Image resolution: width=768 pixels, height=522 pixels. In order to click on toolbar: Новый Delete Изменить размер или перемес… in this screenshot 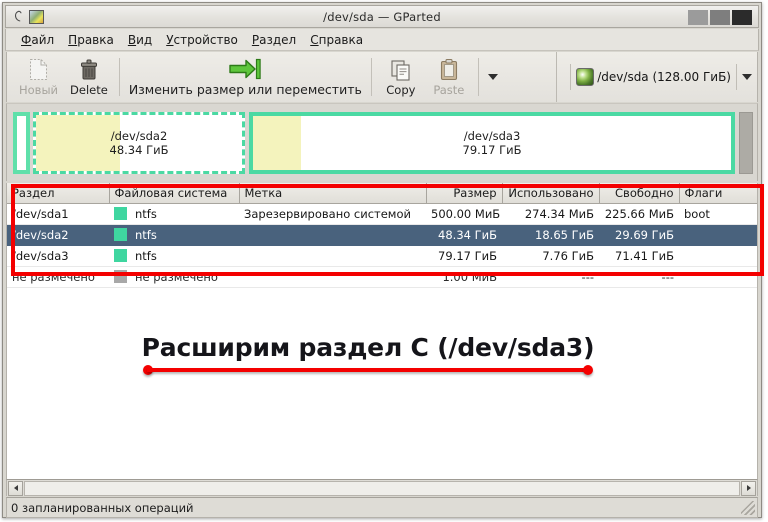, I will do `click(382, 77)`.